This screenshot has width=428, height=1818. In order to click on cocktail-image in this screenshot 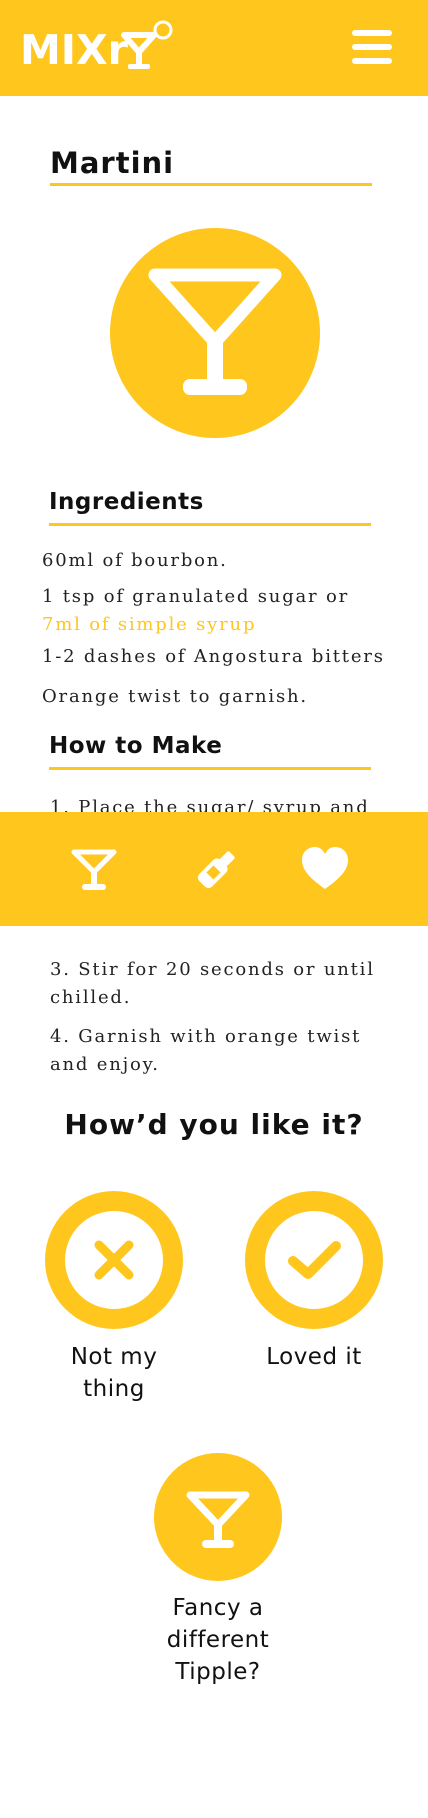, I will do `click(215, 333)`.